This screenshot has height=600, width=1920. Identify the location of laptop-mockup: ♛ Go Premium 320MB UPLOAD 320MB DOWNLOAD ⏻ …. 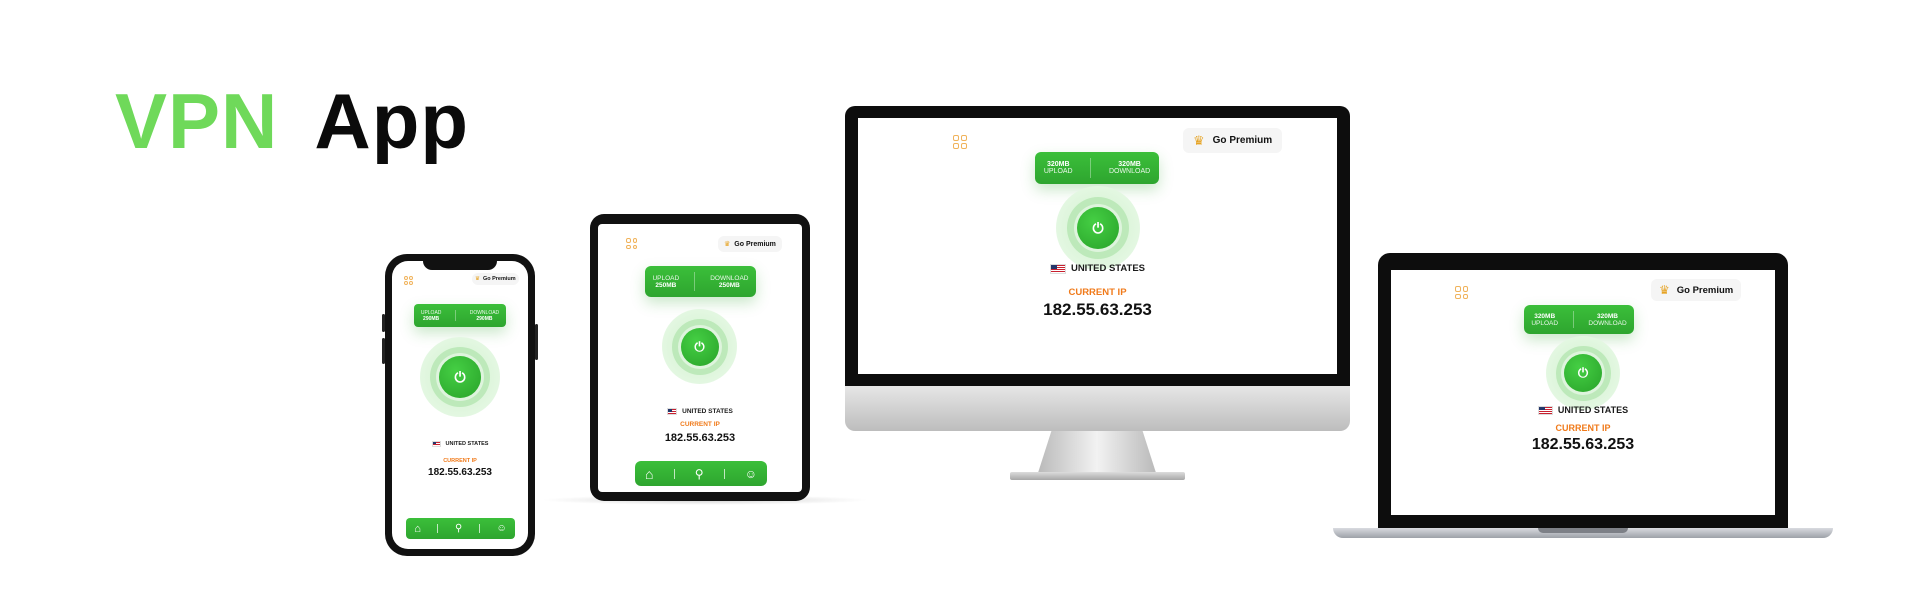
(1583, 398).